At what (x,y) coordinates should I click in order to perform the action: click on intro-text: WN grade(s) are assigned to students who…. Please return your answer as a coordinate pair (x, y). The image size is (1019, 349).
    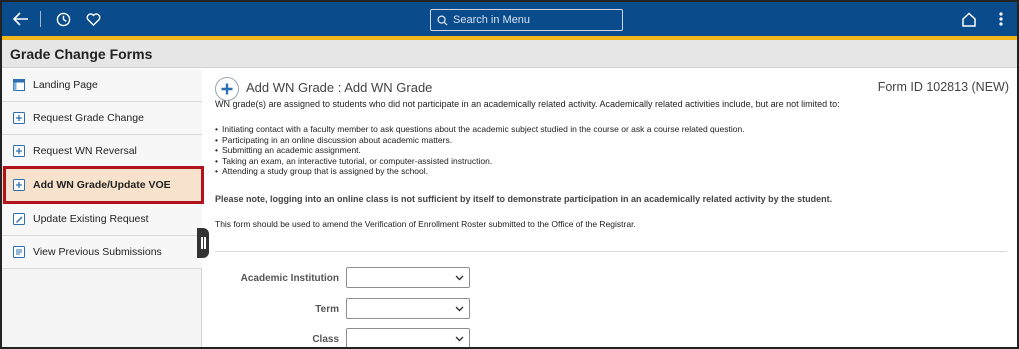
    Looking at the image, I should click on (527, 104).